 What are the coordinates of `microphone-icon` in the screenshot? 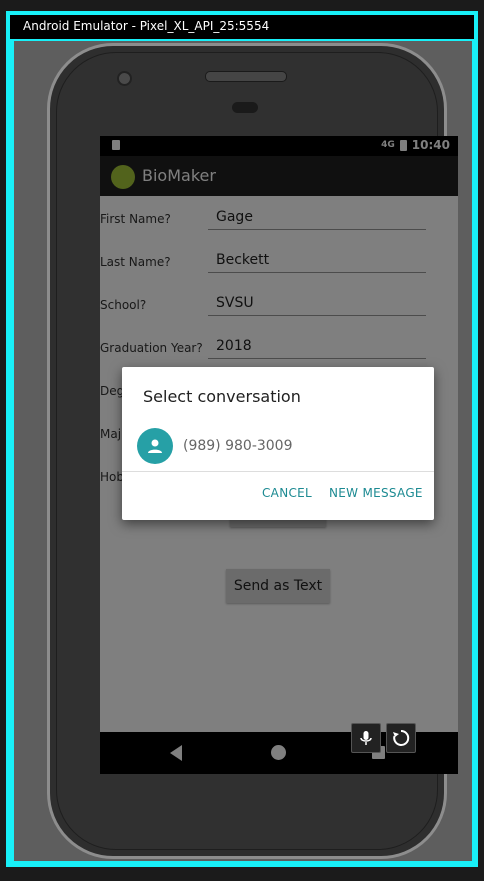 It's located at (366, 738).